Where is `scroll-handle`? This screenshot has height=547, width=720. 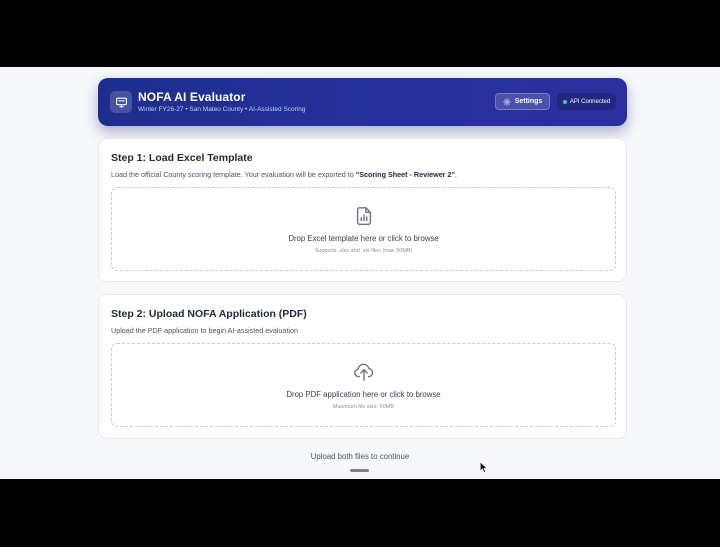 scroll-handle is located at coordinates (359, 470).